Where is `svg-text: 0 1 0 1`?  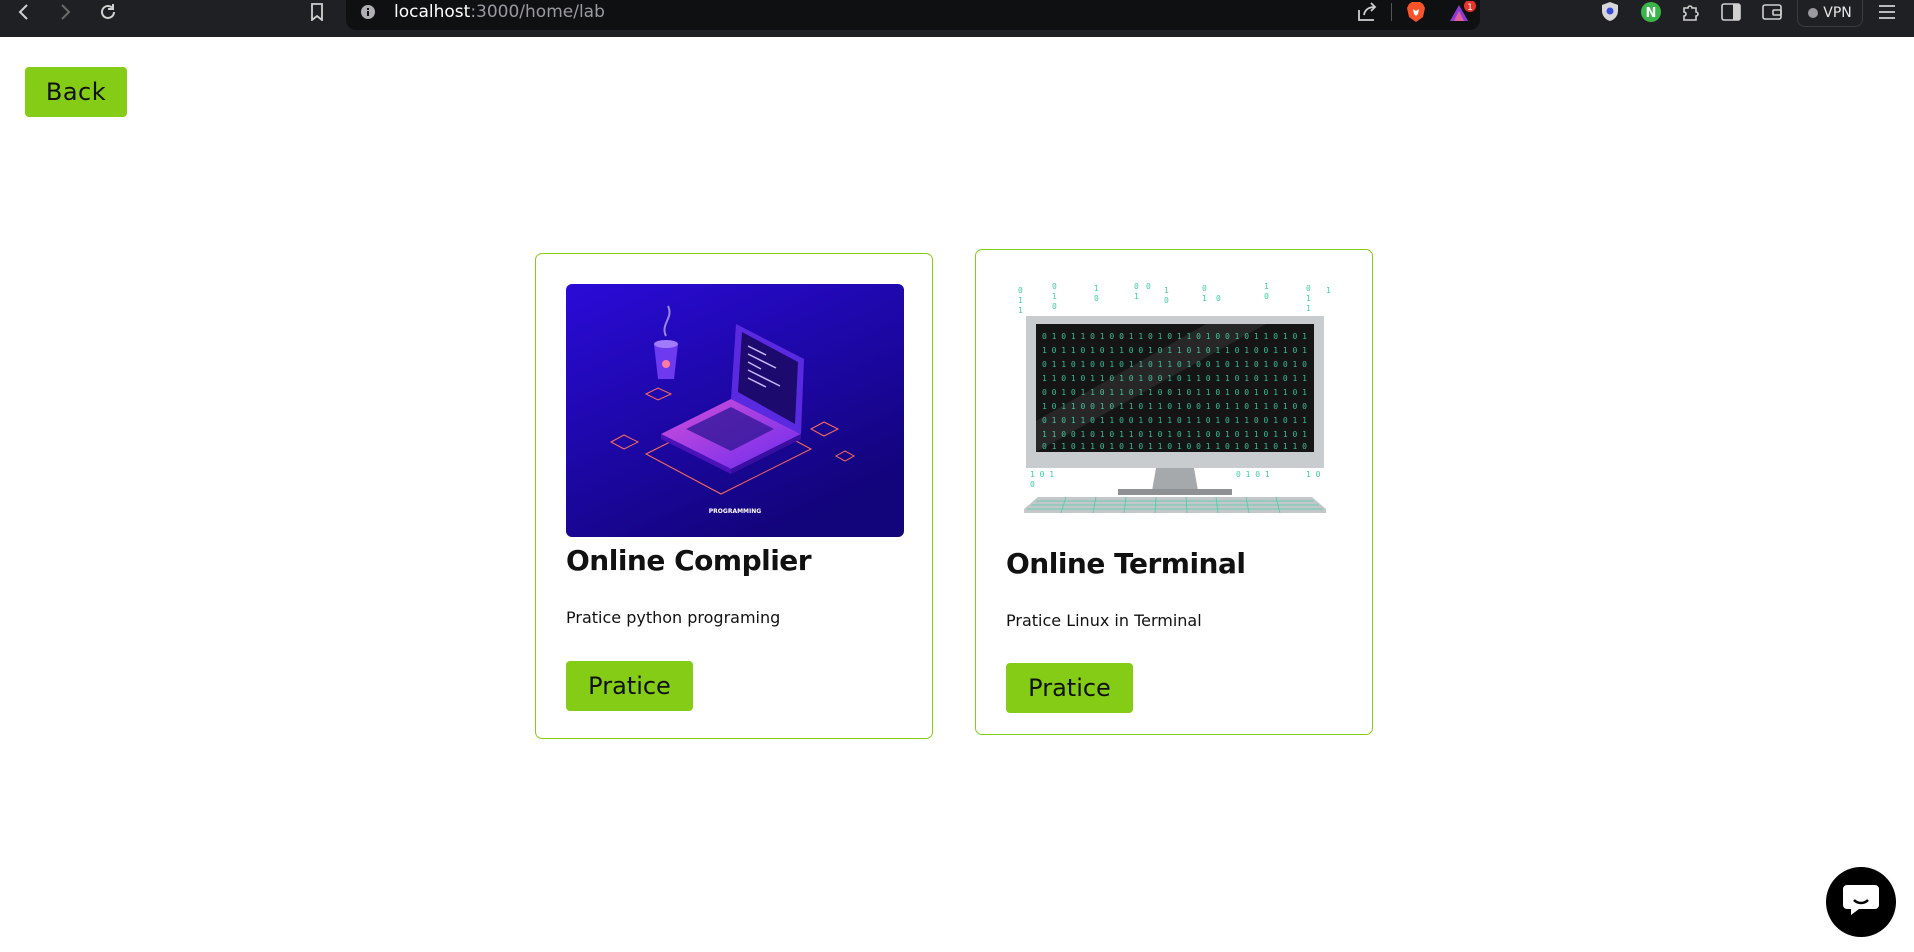
svg-text: 0 1 0 1 is located at coordinates (1253, 474).